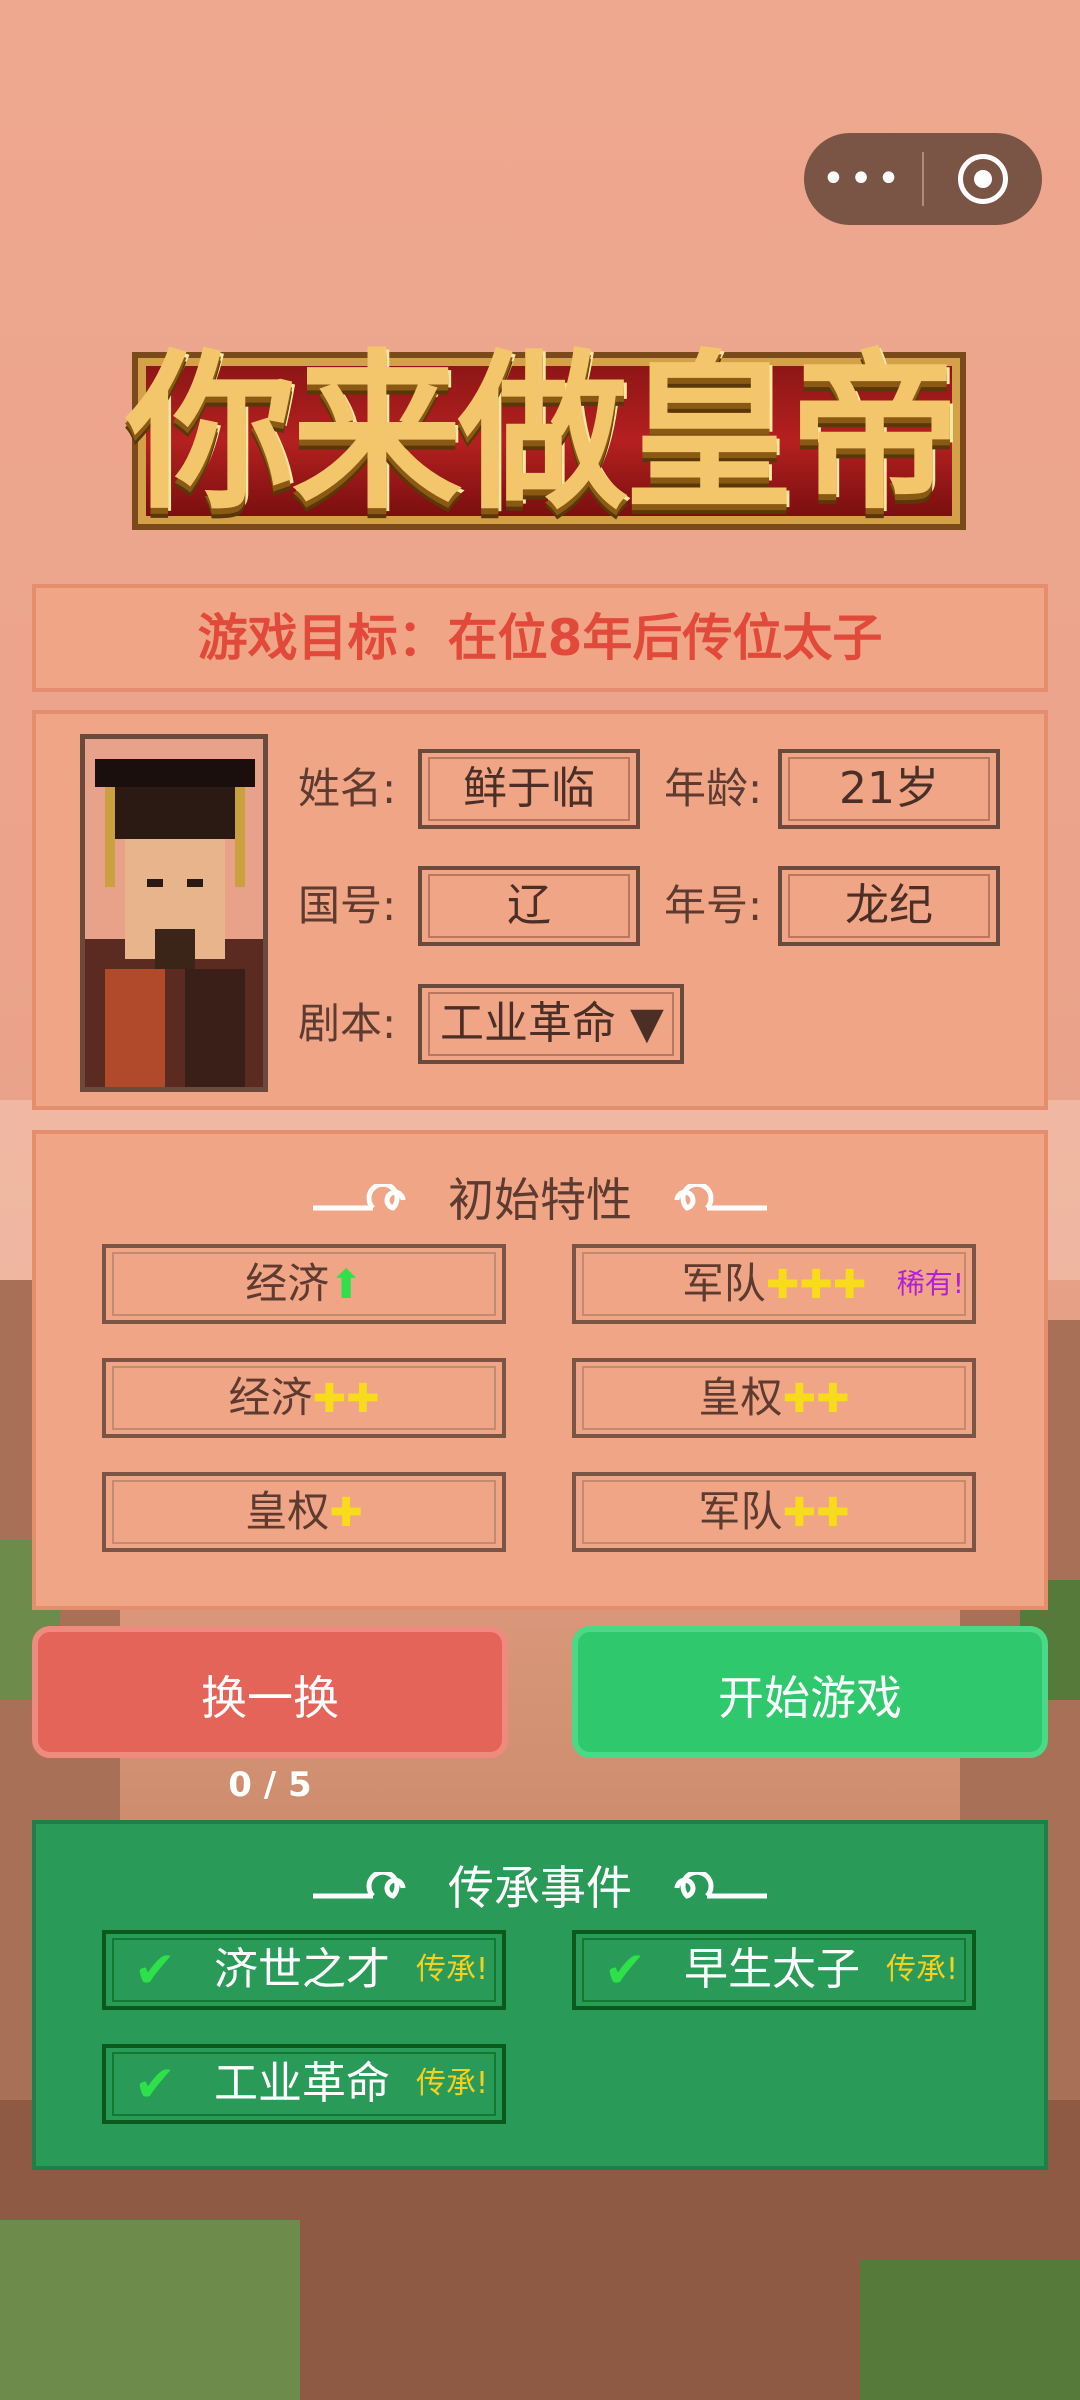 Image resolution: width=1080 pixels, height=2400 pixels. What do you see at coordinates (346, 1513) in the screenshot?
I see `plus-icon: ✚` at bounding box center [346, 1513].